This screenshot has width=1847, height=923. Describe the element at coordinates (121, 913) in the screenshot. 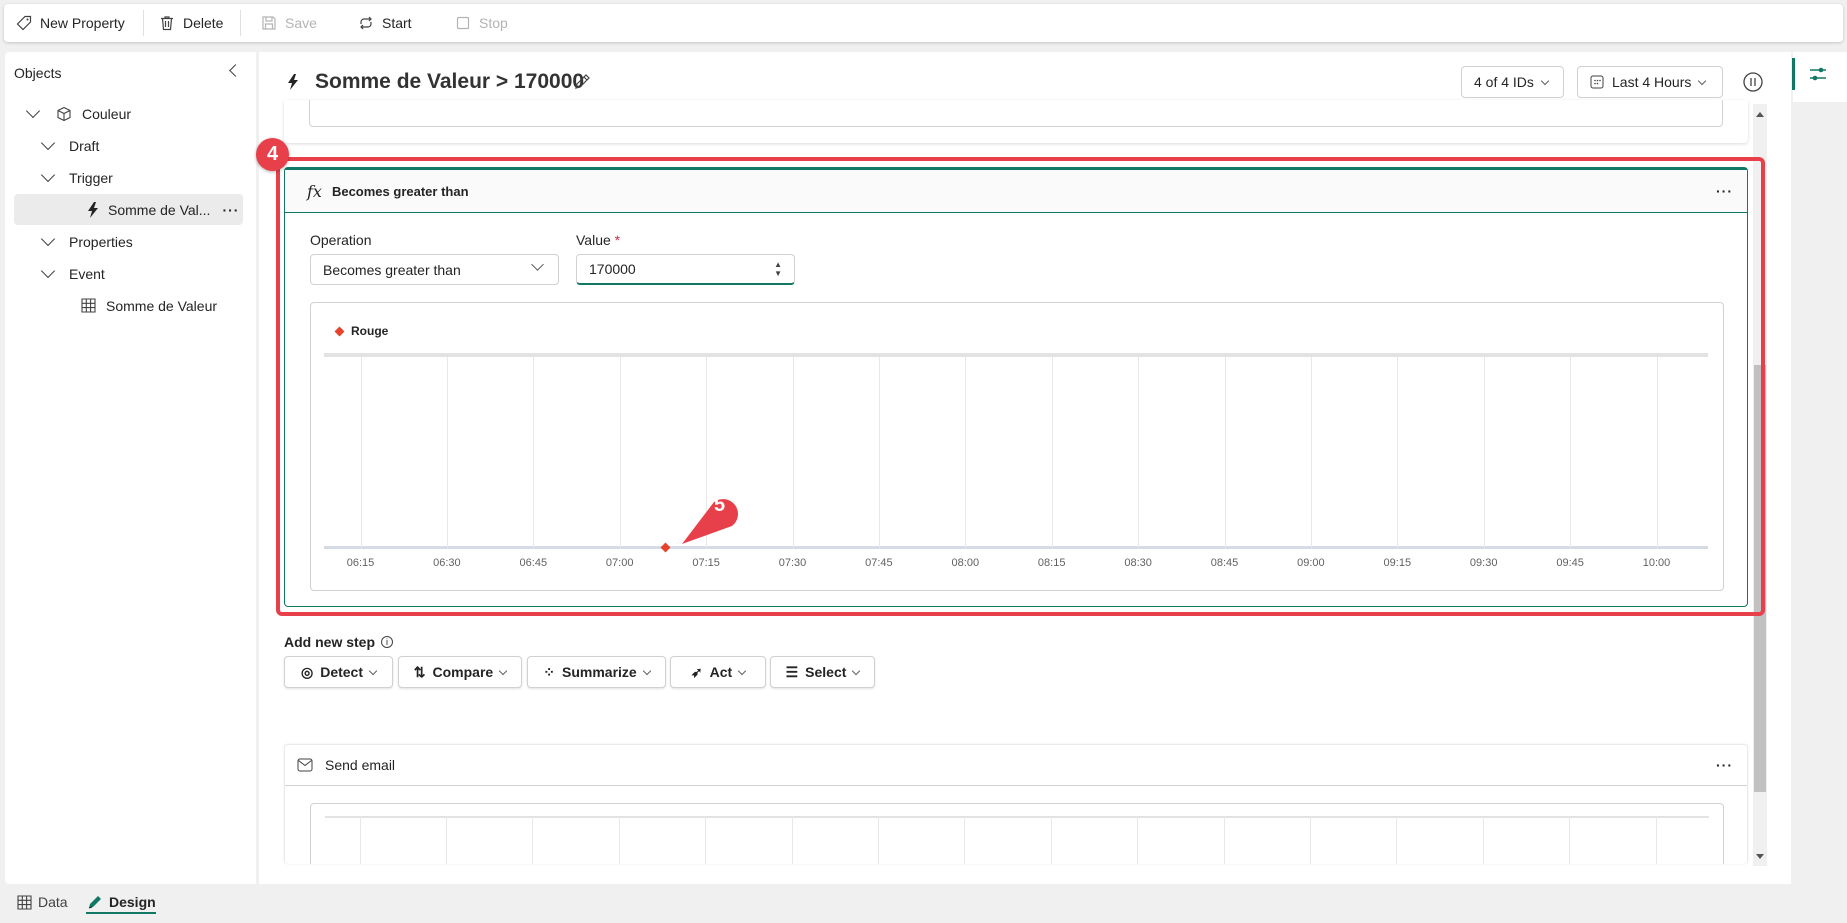

I see `active-tab-underline` at that location.